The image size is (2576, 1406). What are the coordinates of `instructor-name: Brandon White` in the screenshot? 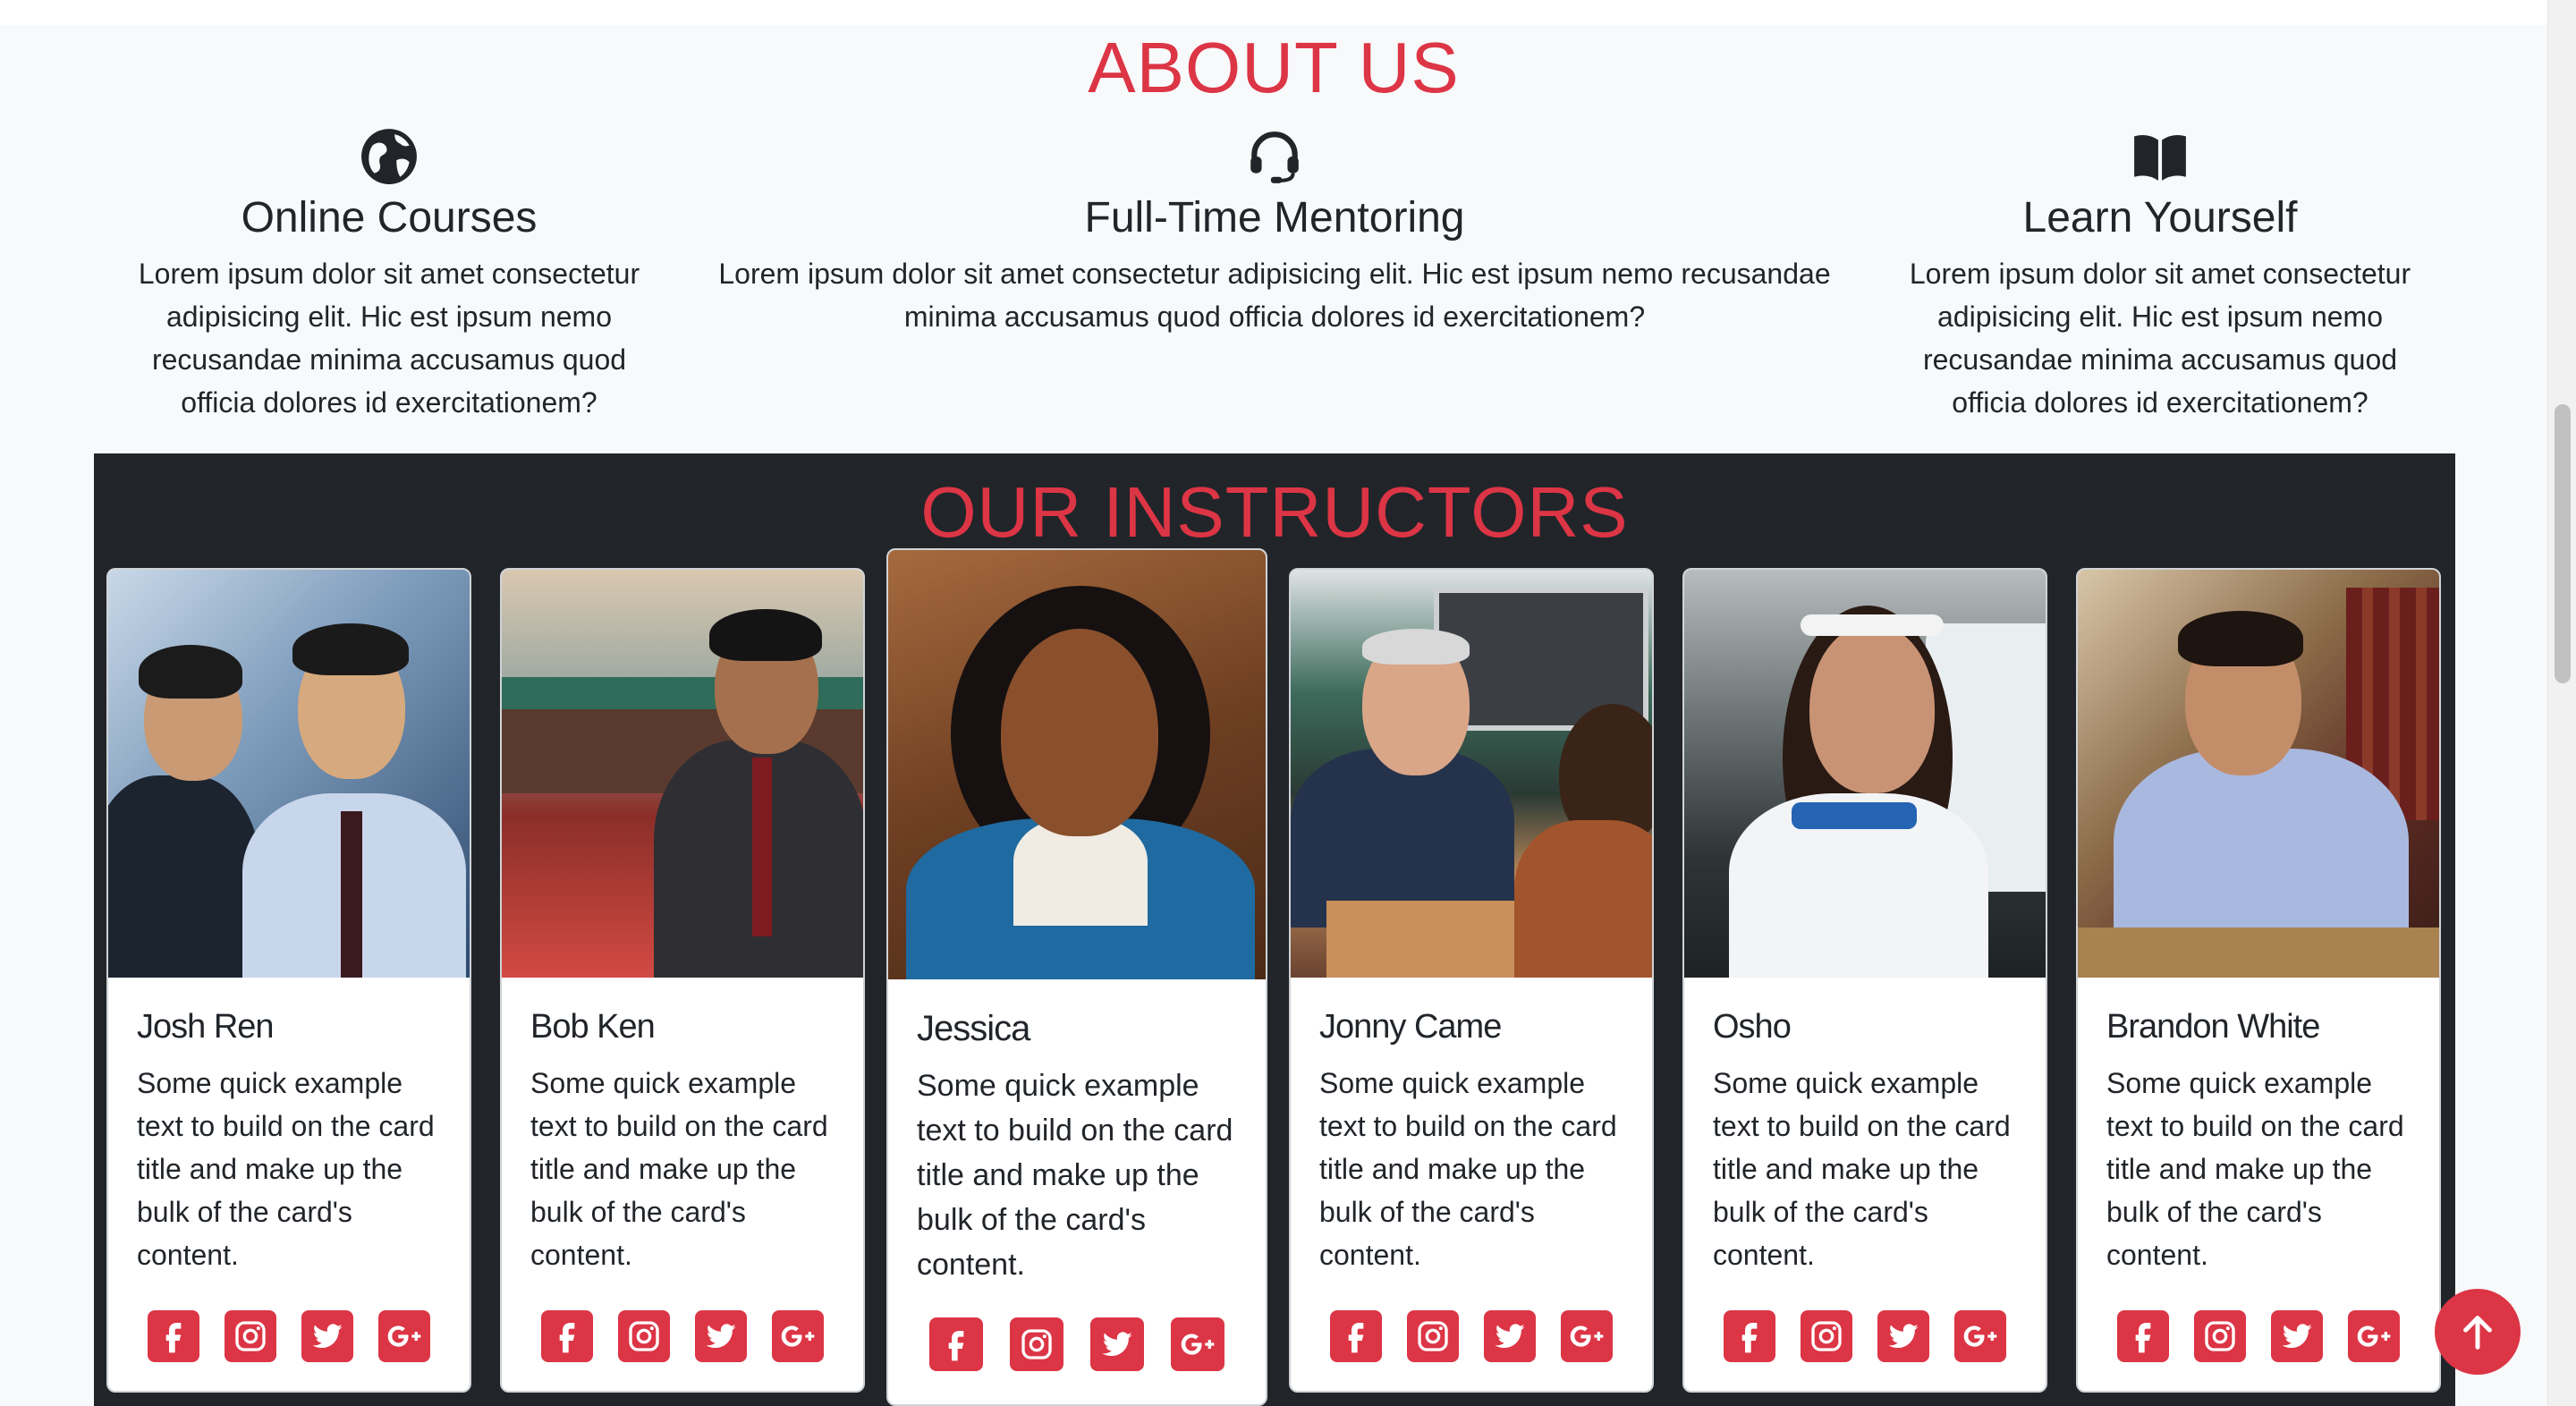 It's located at (2213, 1027).